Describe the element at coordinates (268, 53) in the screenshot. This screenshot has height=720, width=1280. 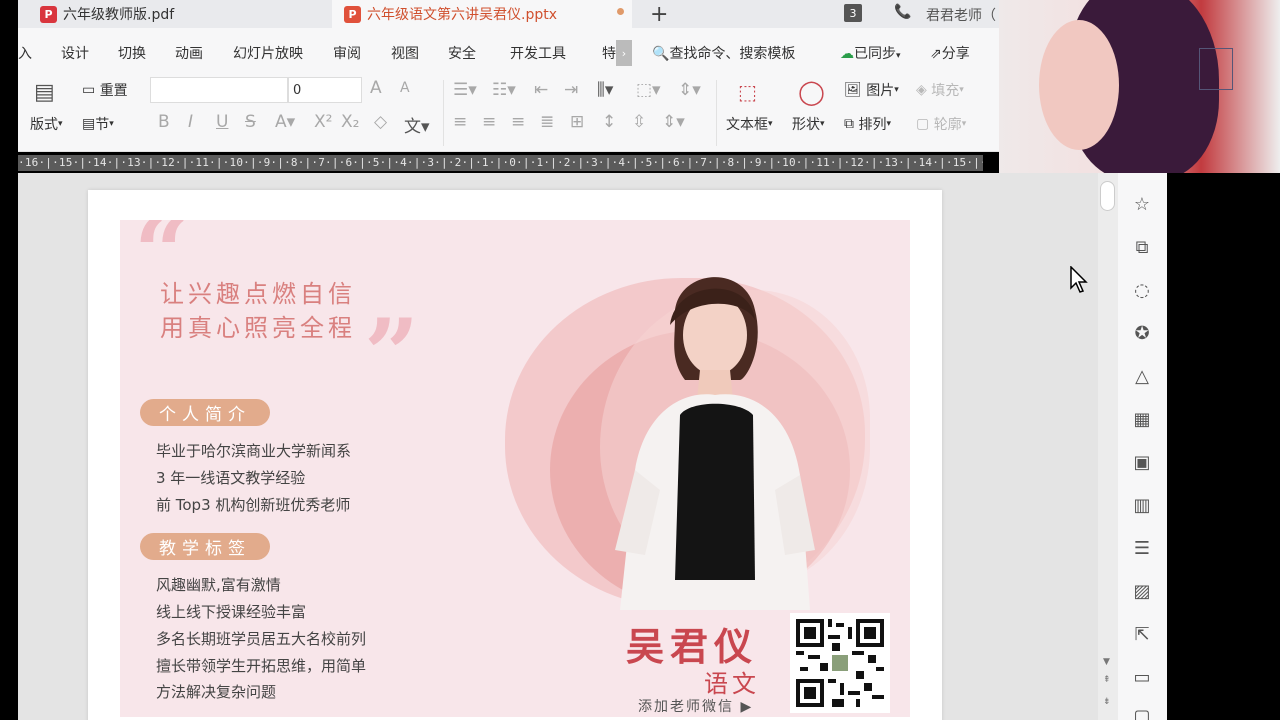
I see `menu-slideshow: 幻灯片放映` at that location.